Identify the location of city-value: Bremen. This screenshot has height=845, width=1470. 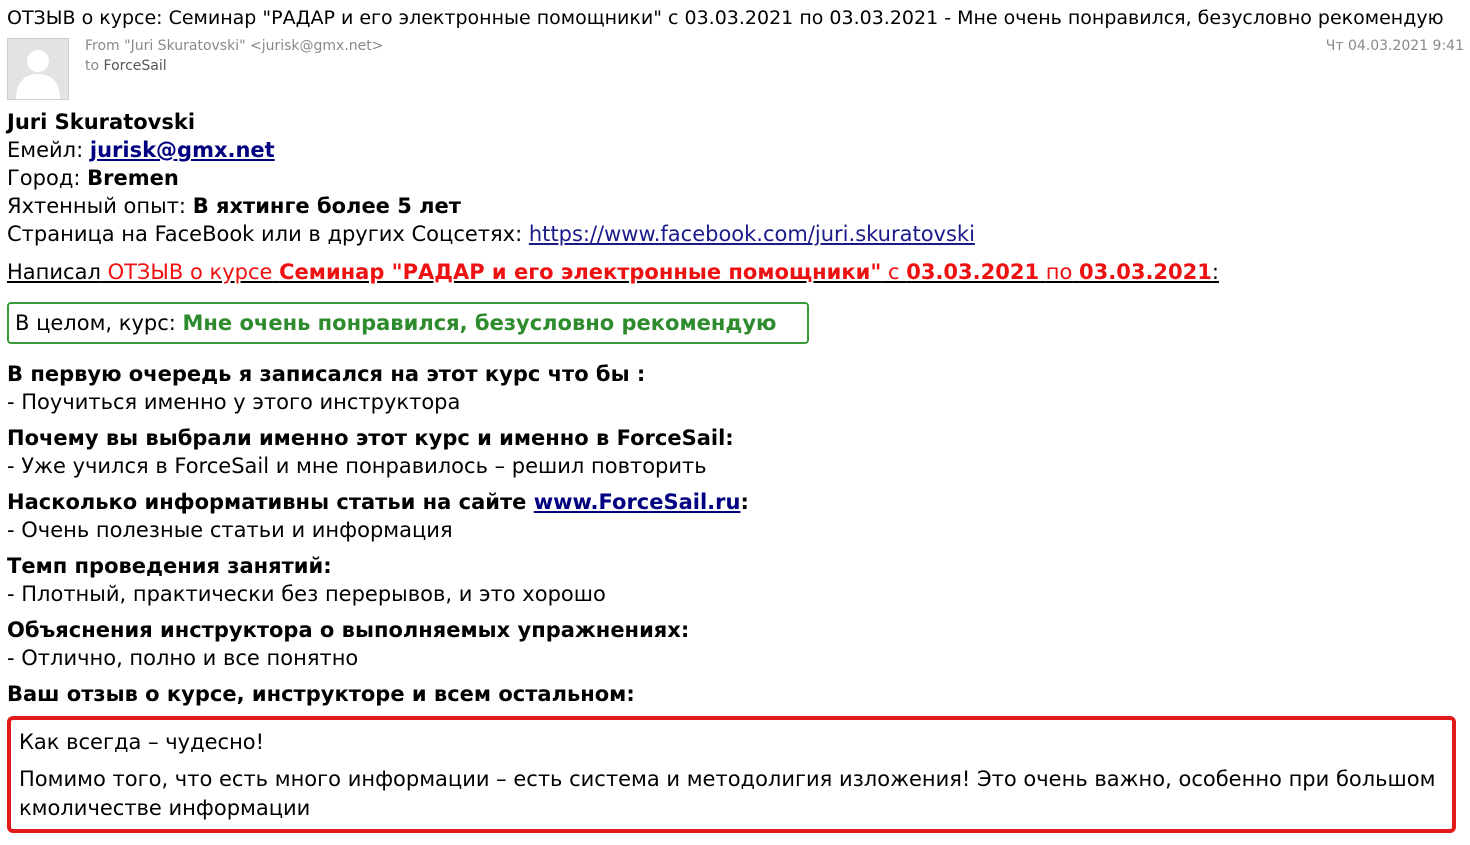
(133, 178).